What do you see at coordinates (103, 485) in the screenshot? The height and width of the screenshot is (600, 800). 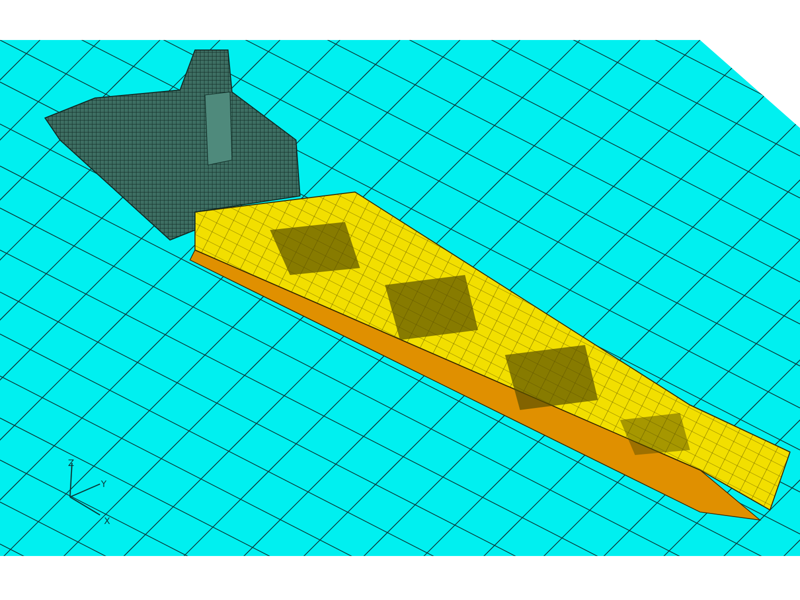 I see `axis-label: Y` at bounding box center [103, 485].